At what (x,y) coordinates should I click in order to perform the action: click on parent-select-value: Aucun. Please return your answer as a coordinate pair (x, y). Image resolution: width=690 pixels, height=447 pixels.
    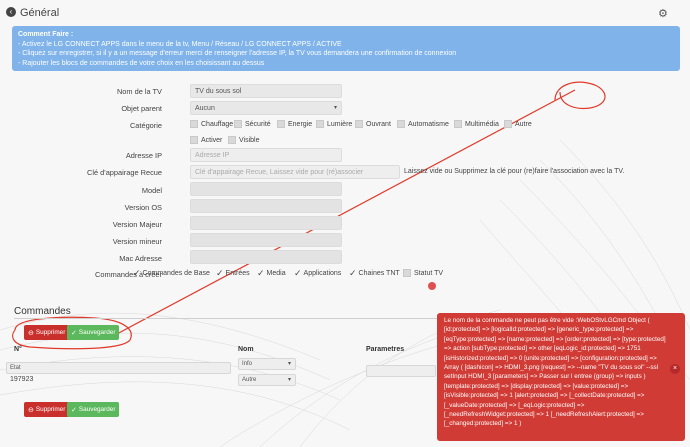
    Looking at the image, I should click on (205, 108).